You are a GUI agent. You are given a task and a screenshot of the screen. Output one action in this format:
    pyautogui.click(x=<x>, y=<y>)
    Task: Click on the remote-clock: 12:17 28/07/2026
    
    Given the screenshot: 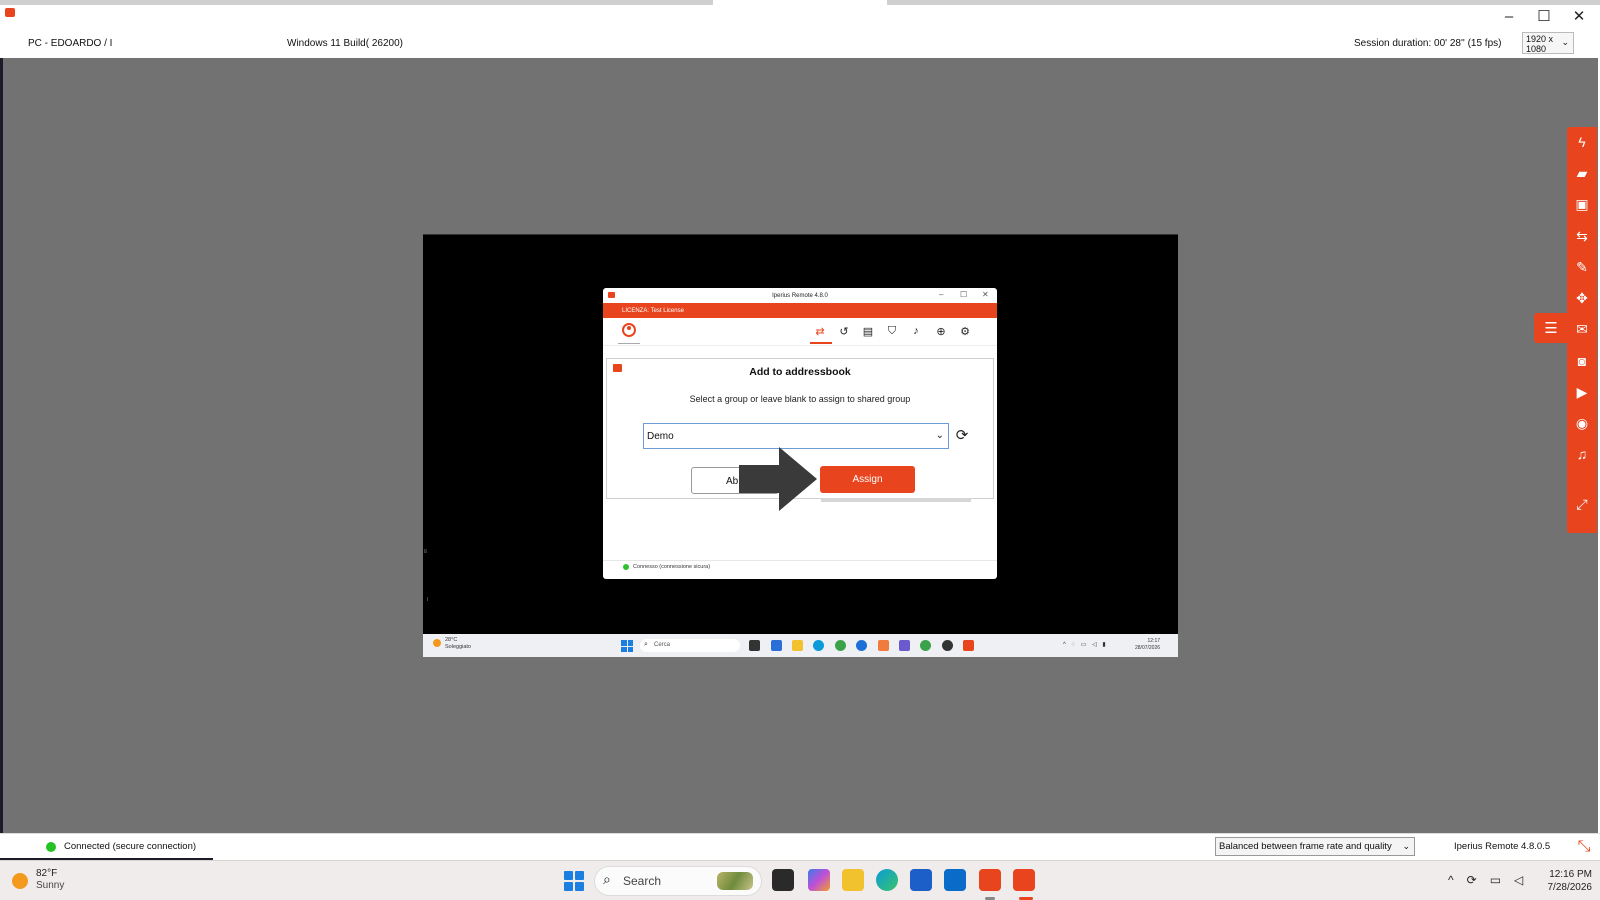 What is the action you would take?
    pyautogui.click(x=1147, y=645)
    